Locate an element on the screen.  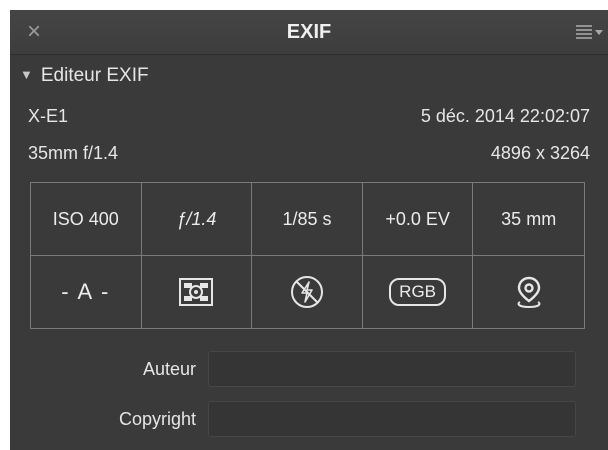
location-pin-icon is located at coordinates (528, 292).